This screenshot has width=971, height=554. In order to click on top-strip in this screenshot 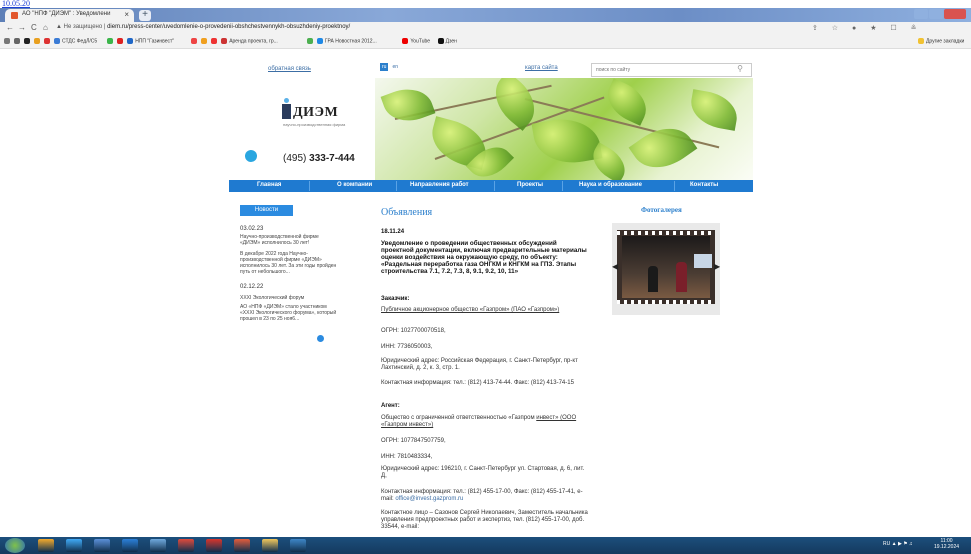, I will do `click(485, 4)`.